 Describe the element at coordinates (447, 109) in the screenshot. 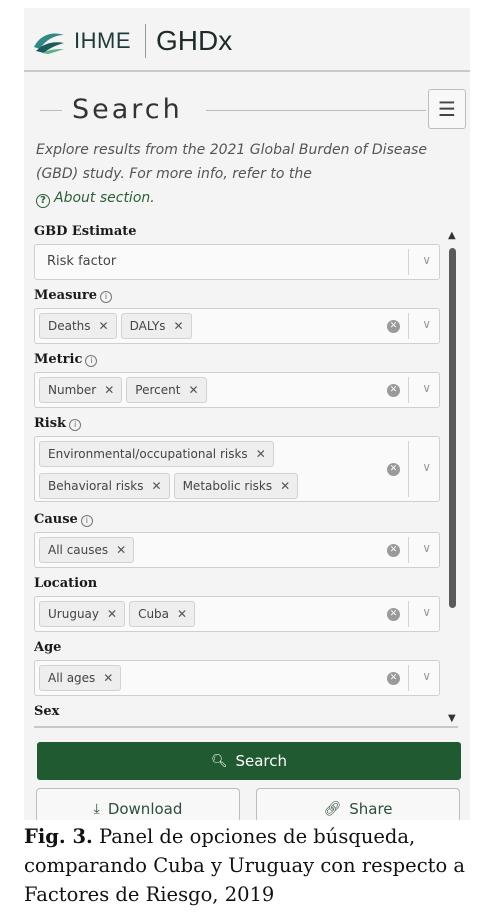

I see `menu-button: ☰` at that location.